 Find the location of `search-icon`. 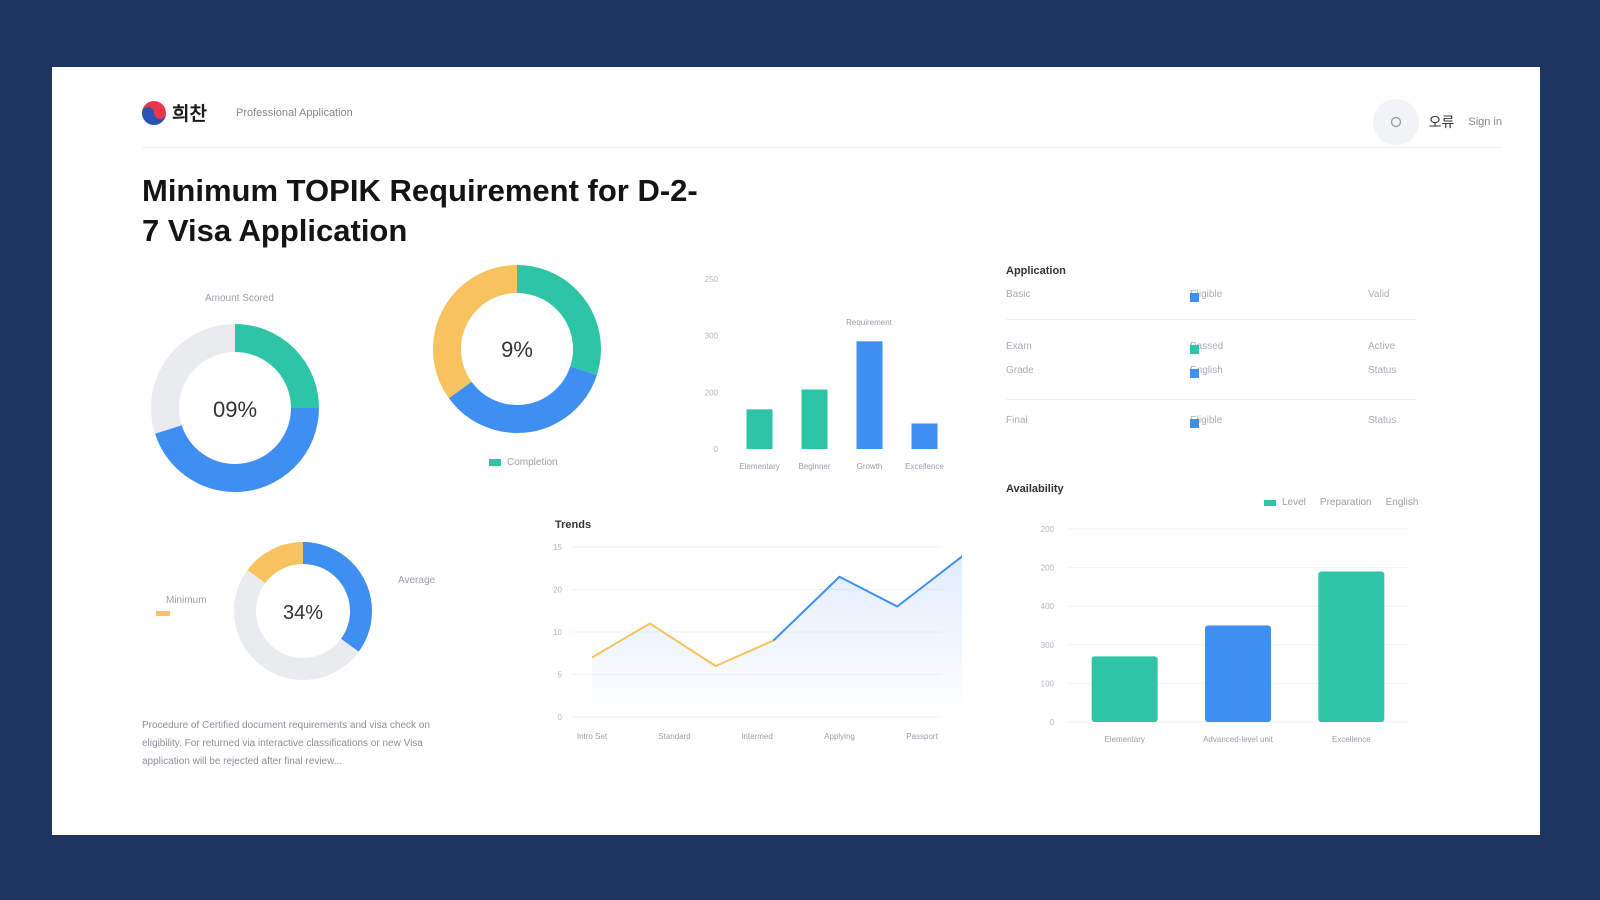

search-icon is located at coordinates (1395, 122).